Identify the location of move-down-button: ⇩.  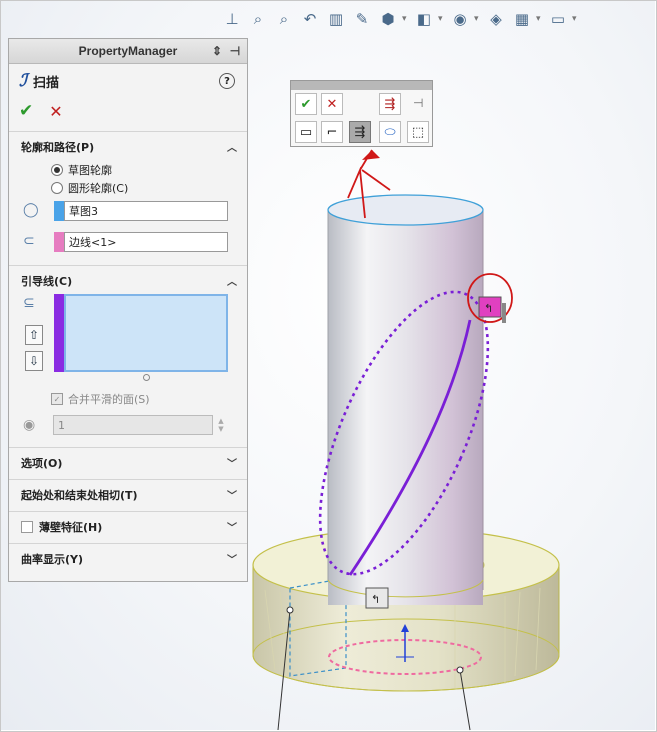
(34, 361).